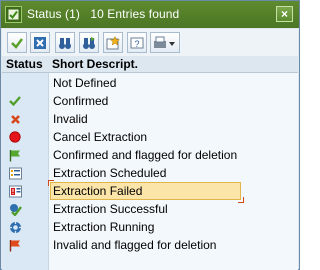 The height and width of the screenshot is (270, 320). Describe the element at coordinates (24, 64) in the screenshot. I see `column-header-status: Status` at that location.